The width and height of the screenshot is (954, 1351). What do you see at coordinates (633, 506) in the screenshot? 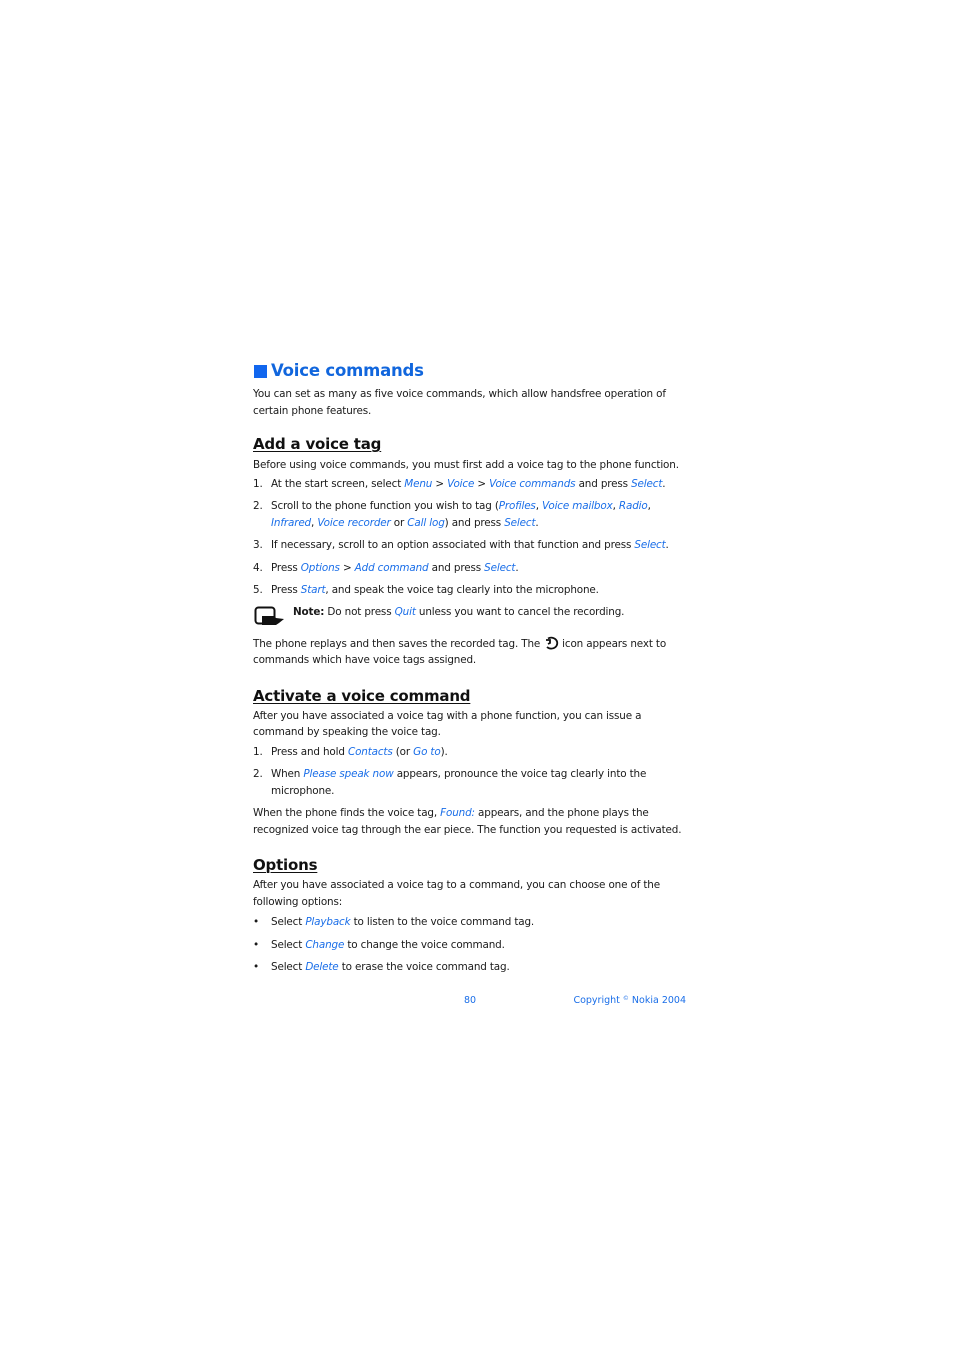
I see `menu-keyword: Radio` at bounding box center [633, 506].